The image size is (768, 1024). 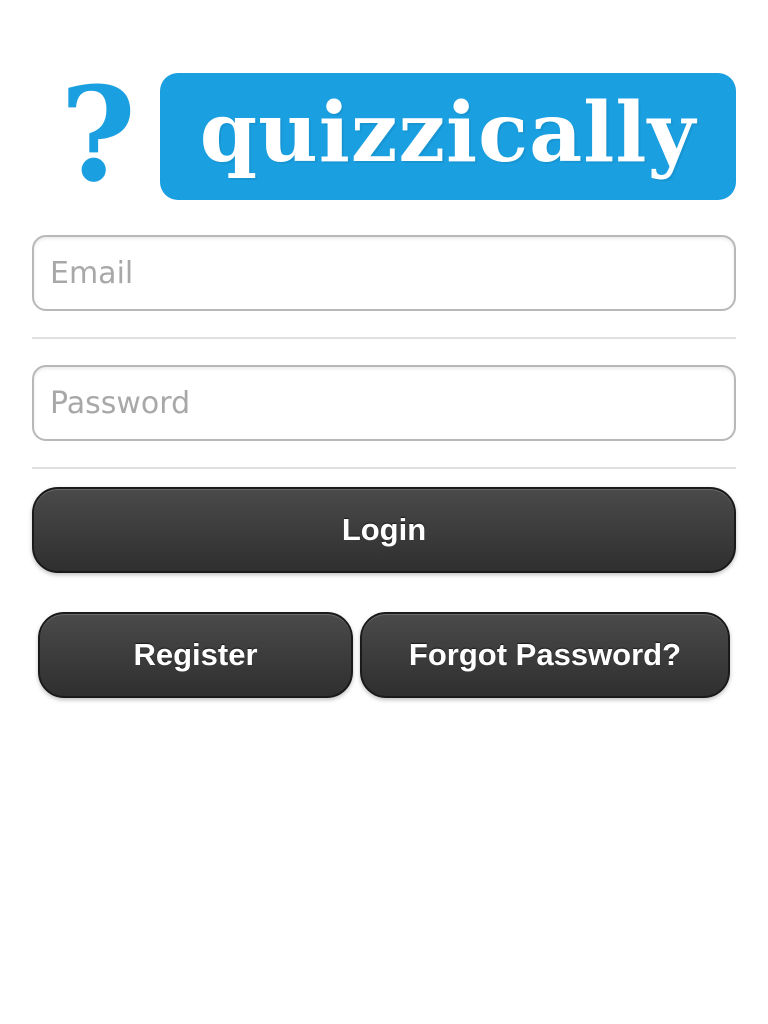 What do you see at coordinates (448, 132) in the screenshot?
I see `logo-text: quizzically` at bounding box center [448, 132].